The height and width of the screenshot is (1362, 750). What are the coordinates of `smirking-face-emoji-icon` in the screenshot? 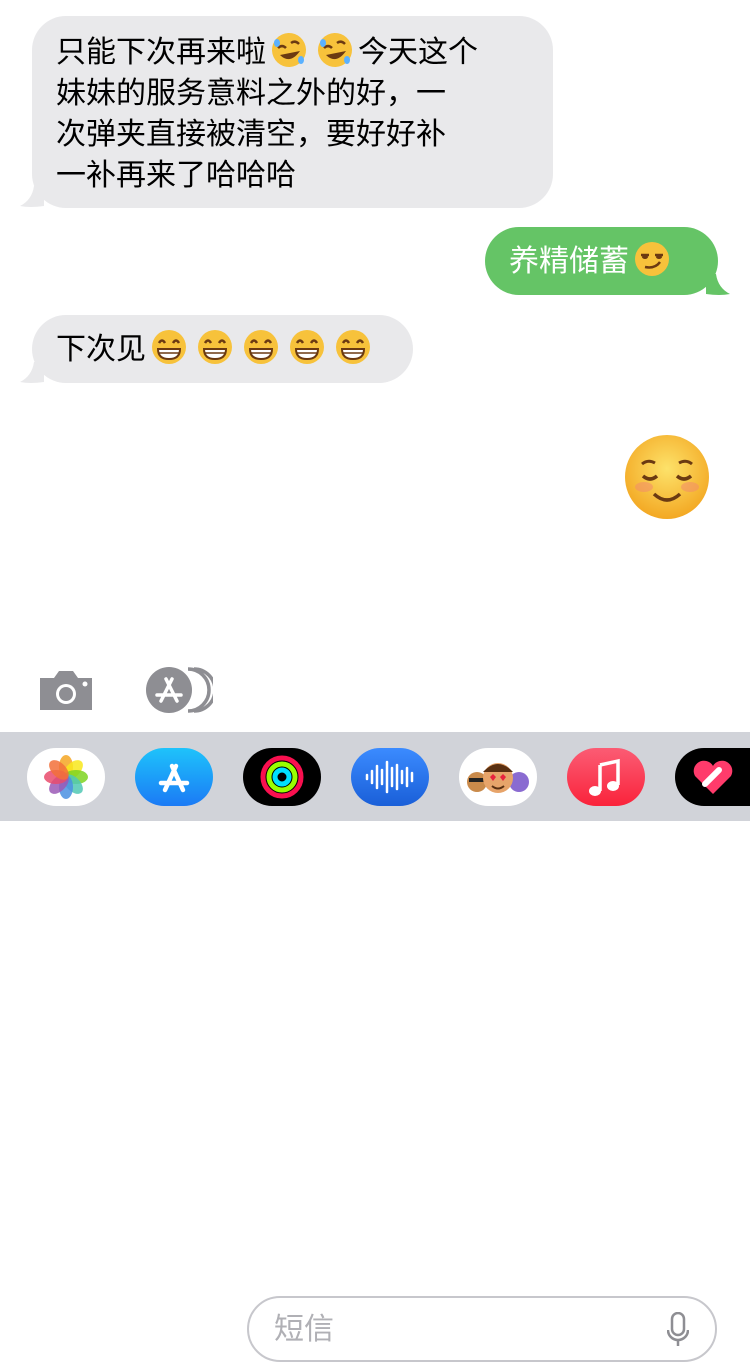 It's located at (652, 259).